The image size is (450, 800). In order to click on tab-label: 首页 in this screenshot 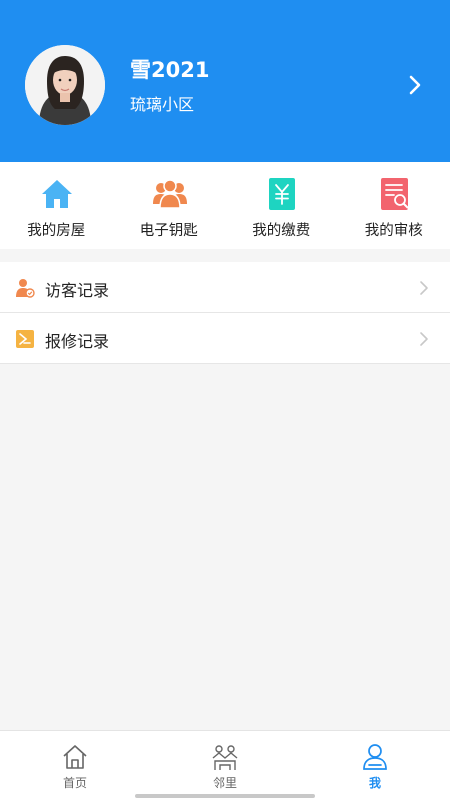, I will do `click(74, 783)`.